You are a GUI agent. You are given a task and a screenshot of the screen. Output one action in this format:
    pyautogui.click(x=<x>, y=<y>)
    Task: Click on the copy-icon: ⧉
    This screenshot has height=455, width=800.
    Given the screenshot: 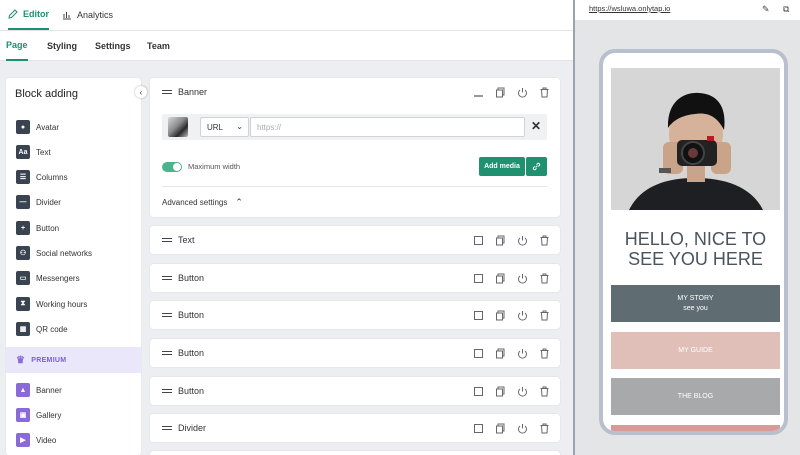 What is the action you would take?
    pyautogui.click(x=786, y=9)
    